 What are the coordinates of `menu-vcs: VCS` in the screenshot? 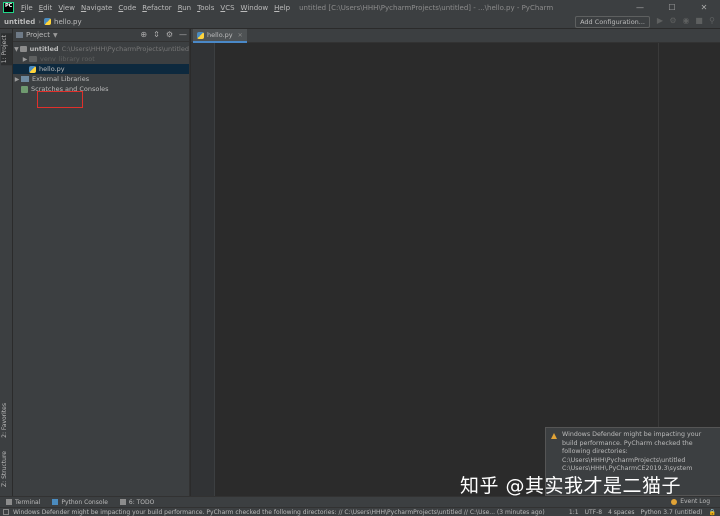 It's located at (227, 8).